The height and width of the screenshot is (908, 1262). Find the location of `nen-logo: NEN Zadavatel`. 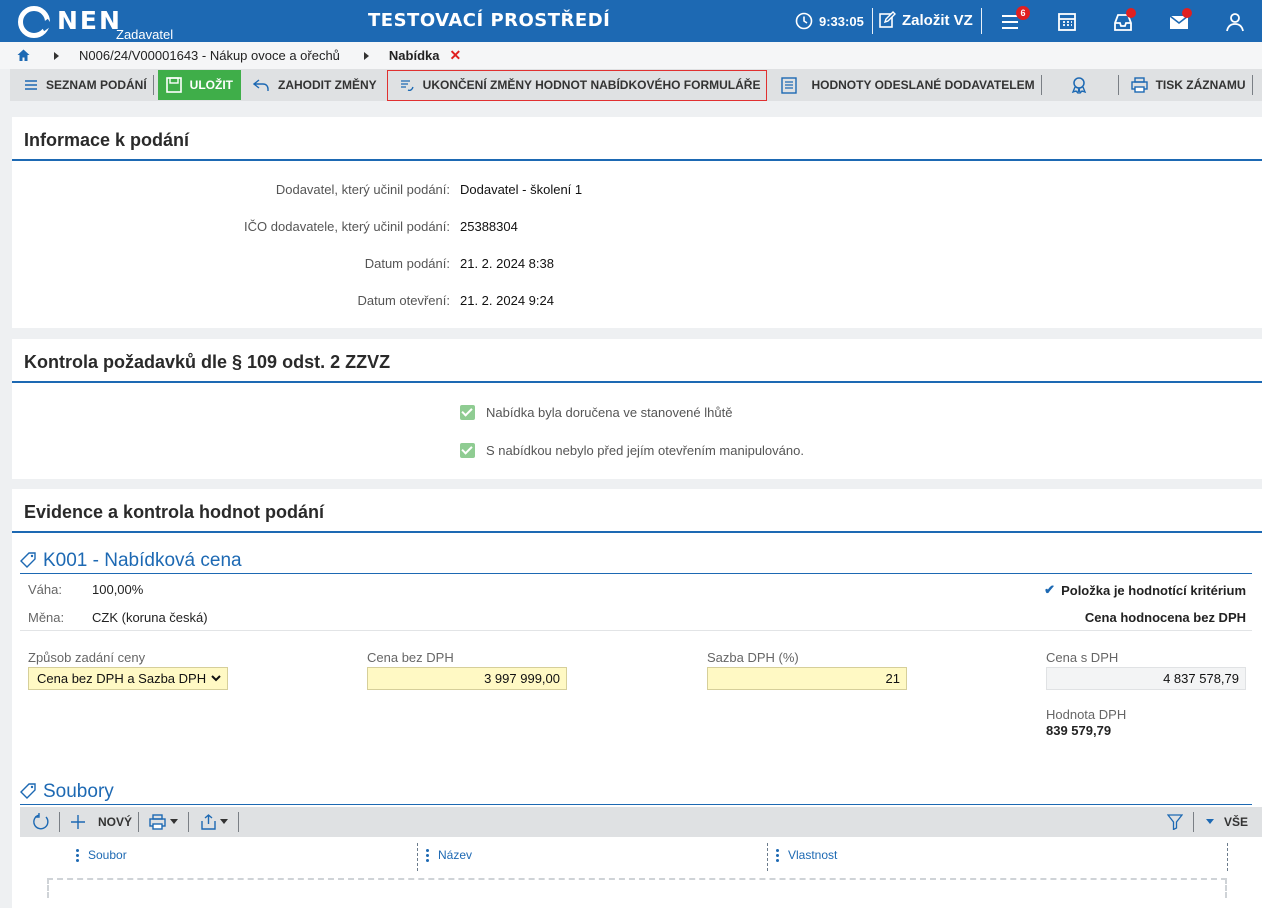

nen-logo: NEN Zadavatel is located at coordinates (95, 23).